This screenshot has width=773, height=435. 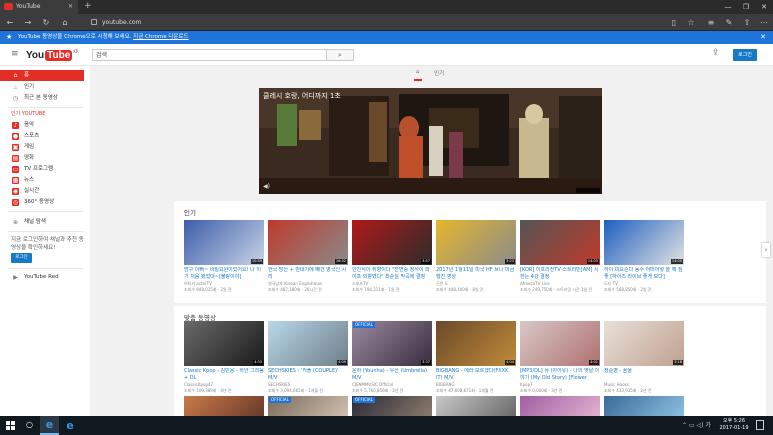 What do you see at coordinates (308, 384) in the screenshot?
I see `video-channel: SECHSKIES` at bounding box center [308, 384].